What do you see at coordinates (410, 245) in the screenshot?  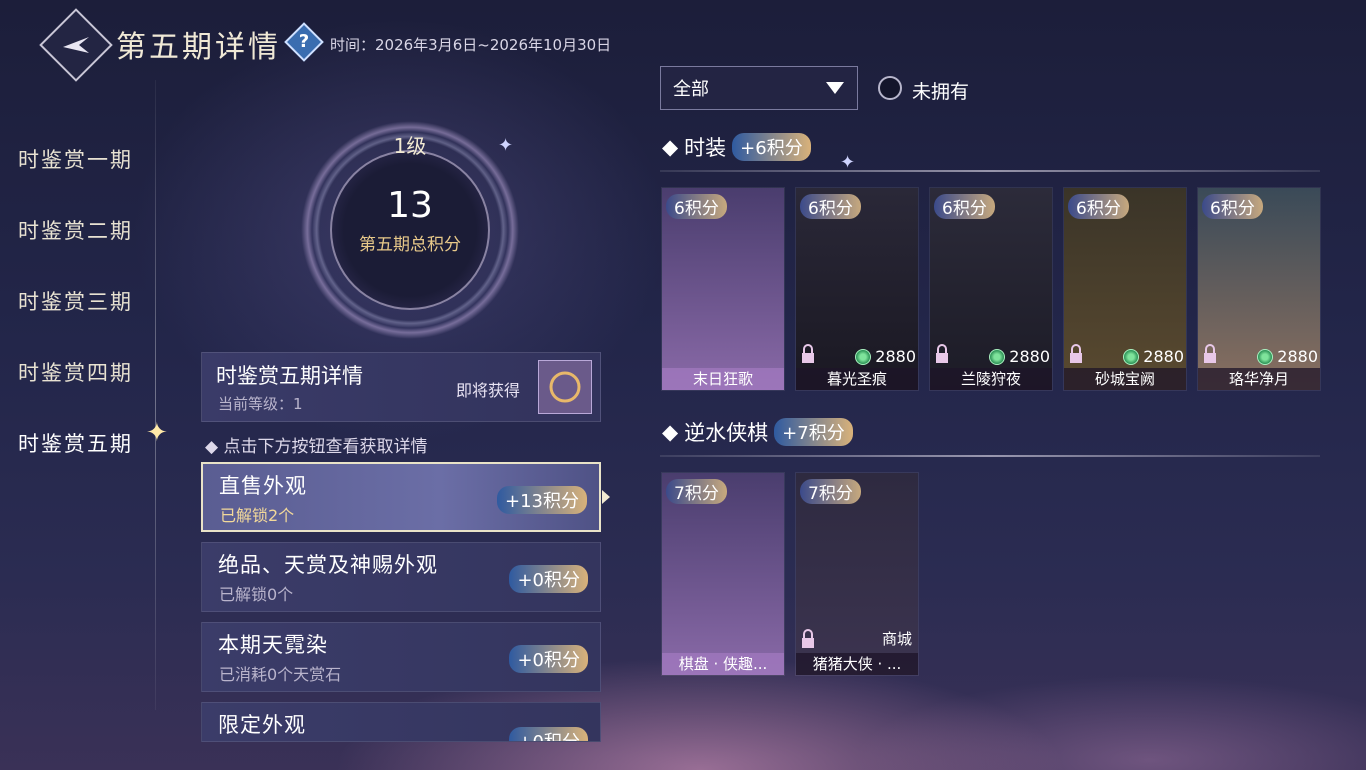 I see `total-points-label: 第五期总积分` at bounding box center [410, 245].